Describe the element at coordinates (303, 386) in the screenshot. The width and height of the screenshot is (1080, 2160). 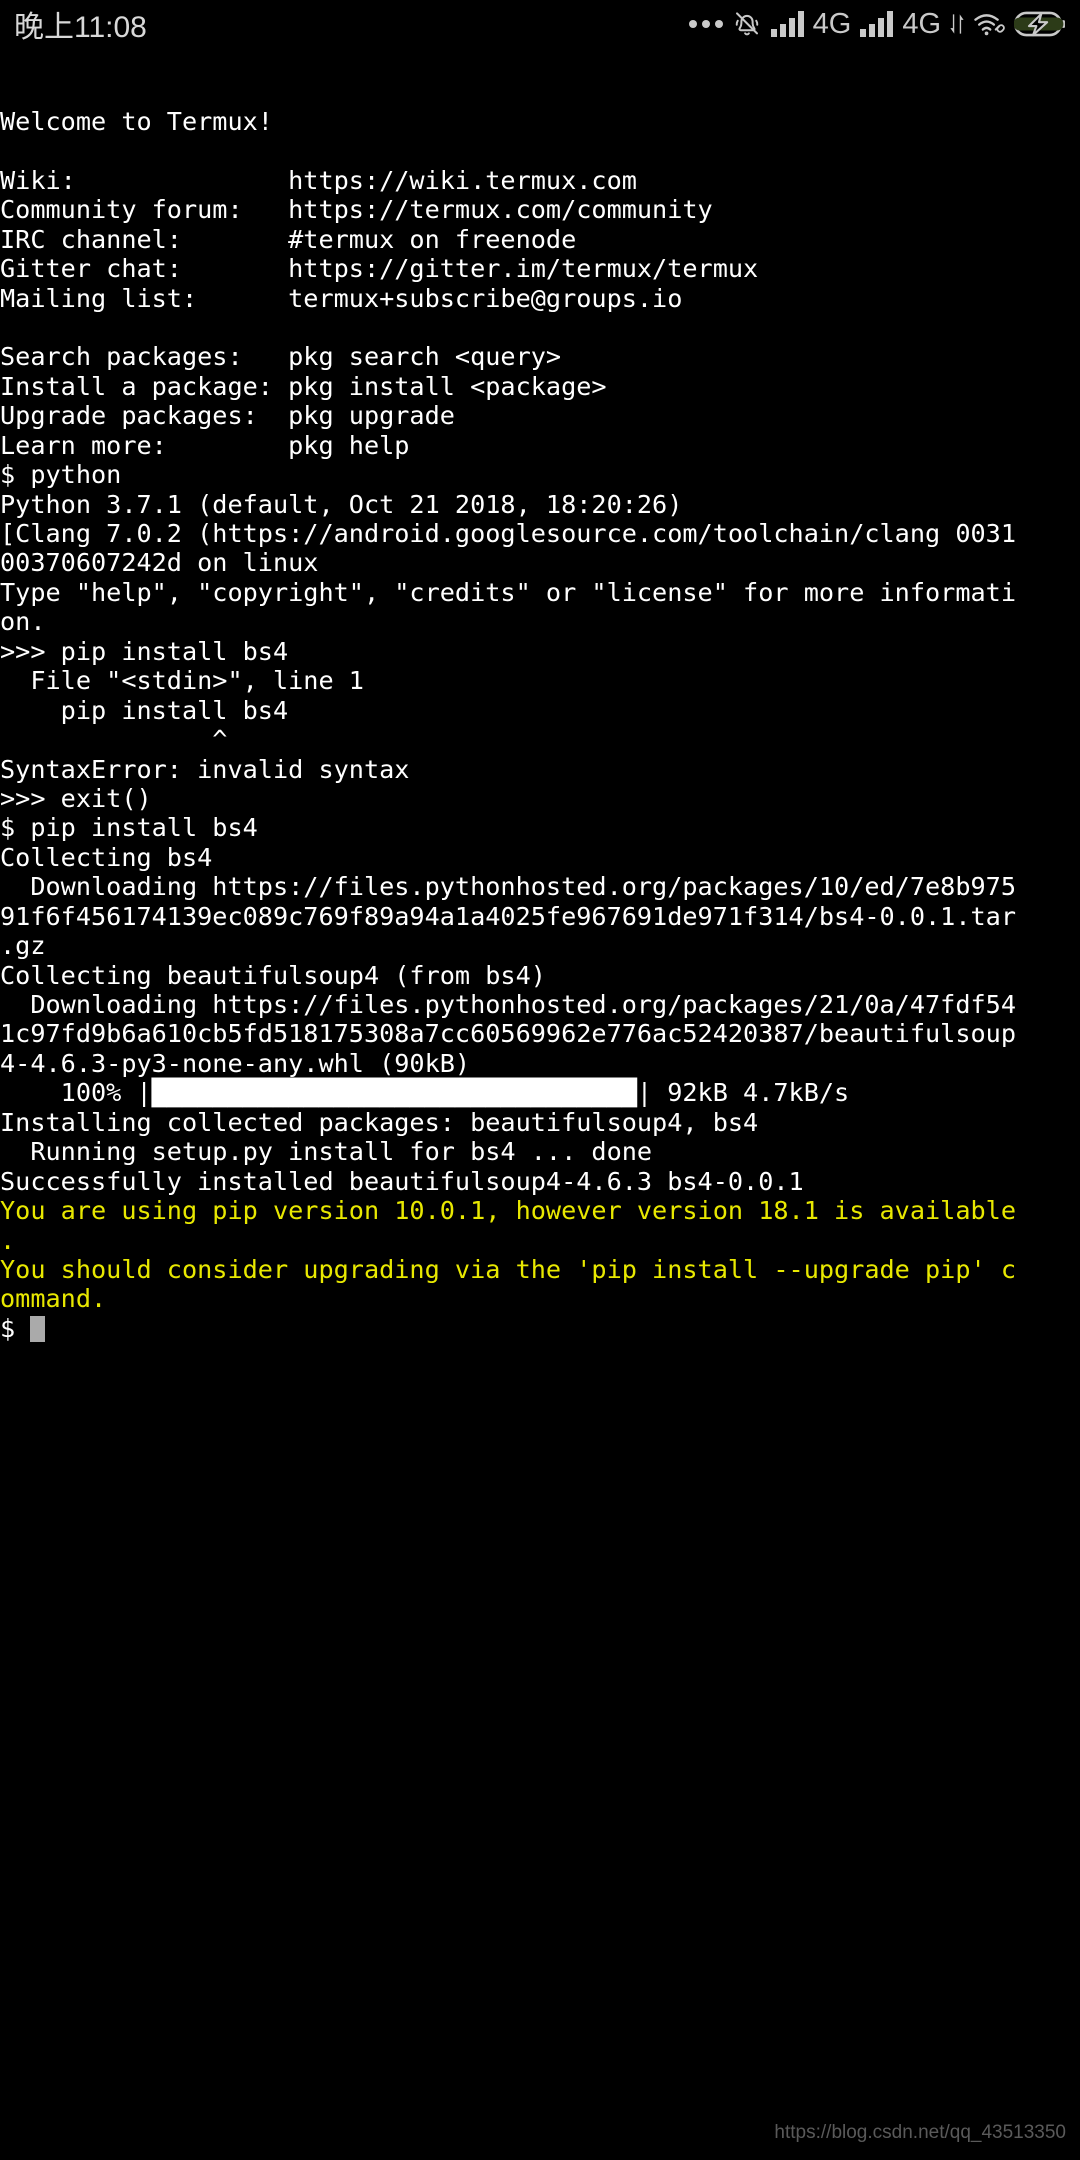
I see `terminal-line: Install a package: pkg install <package>` at that location.